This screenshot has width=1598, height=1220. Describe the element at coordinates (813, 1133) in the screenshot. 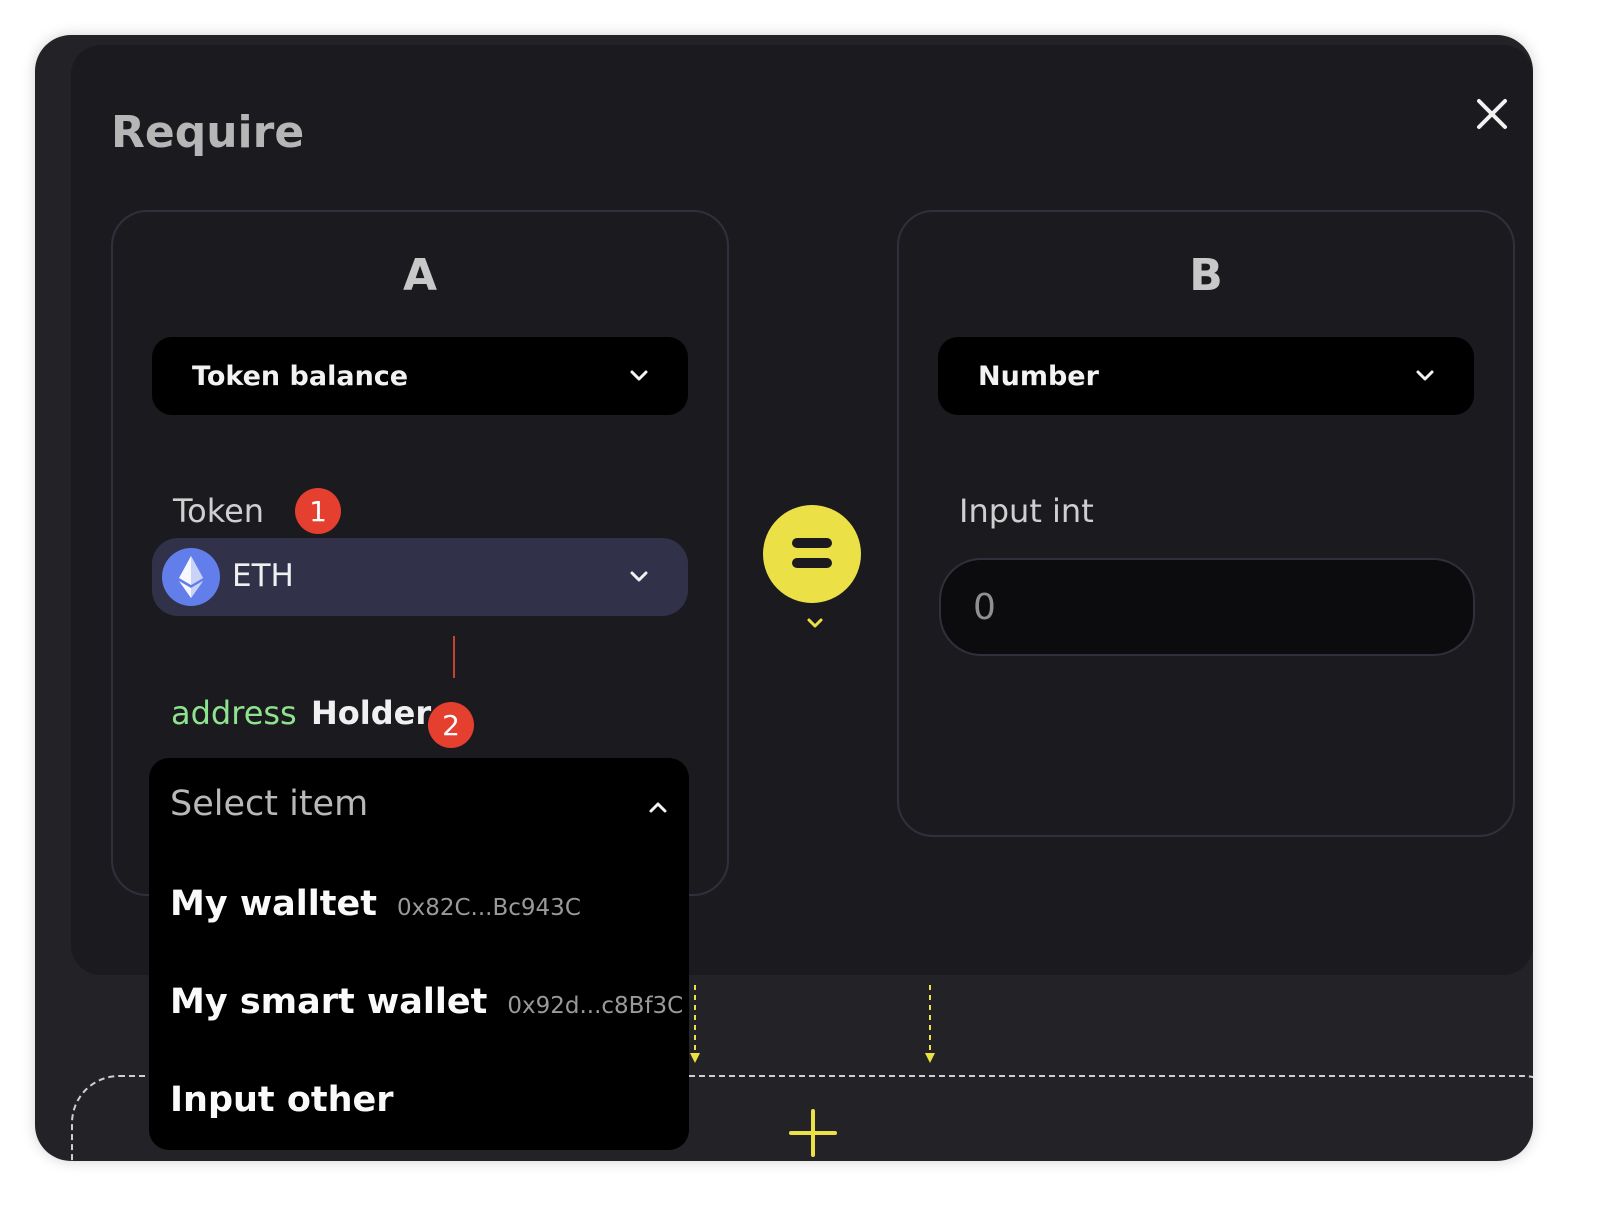

I see `add-step-icon` at that location.